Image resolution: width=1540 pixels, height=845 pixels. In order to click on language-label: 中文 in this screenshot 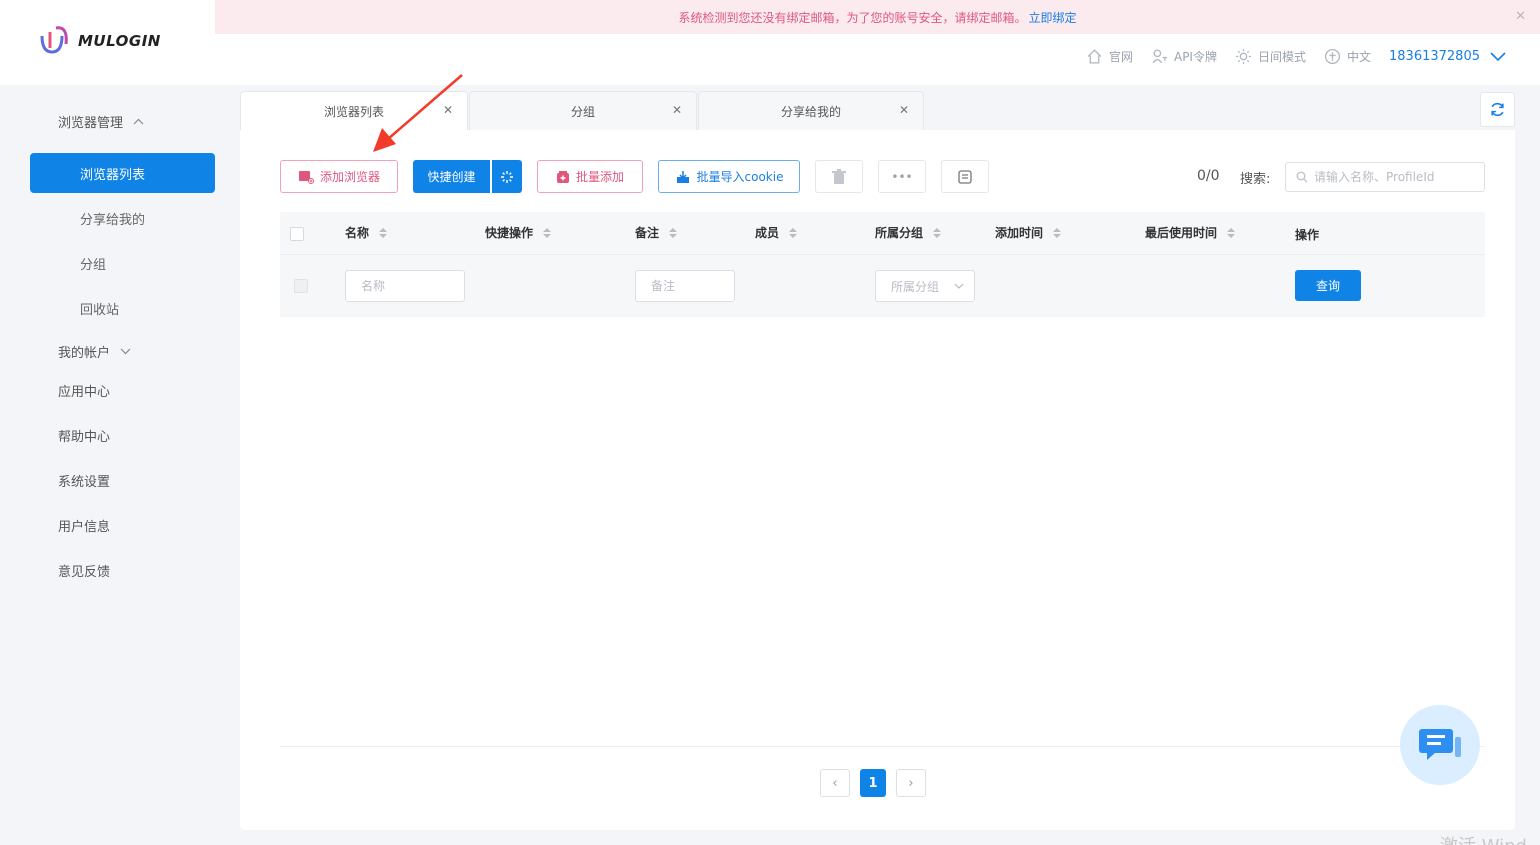, I will do `click(1359, 57)`.